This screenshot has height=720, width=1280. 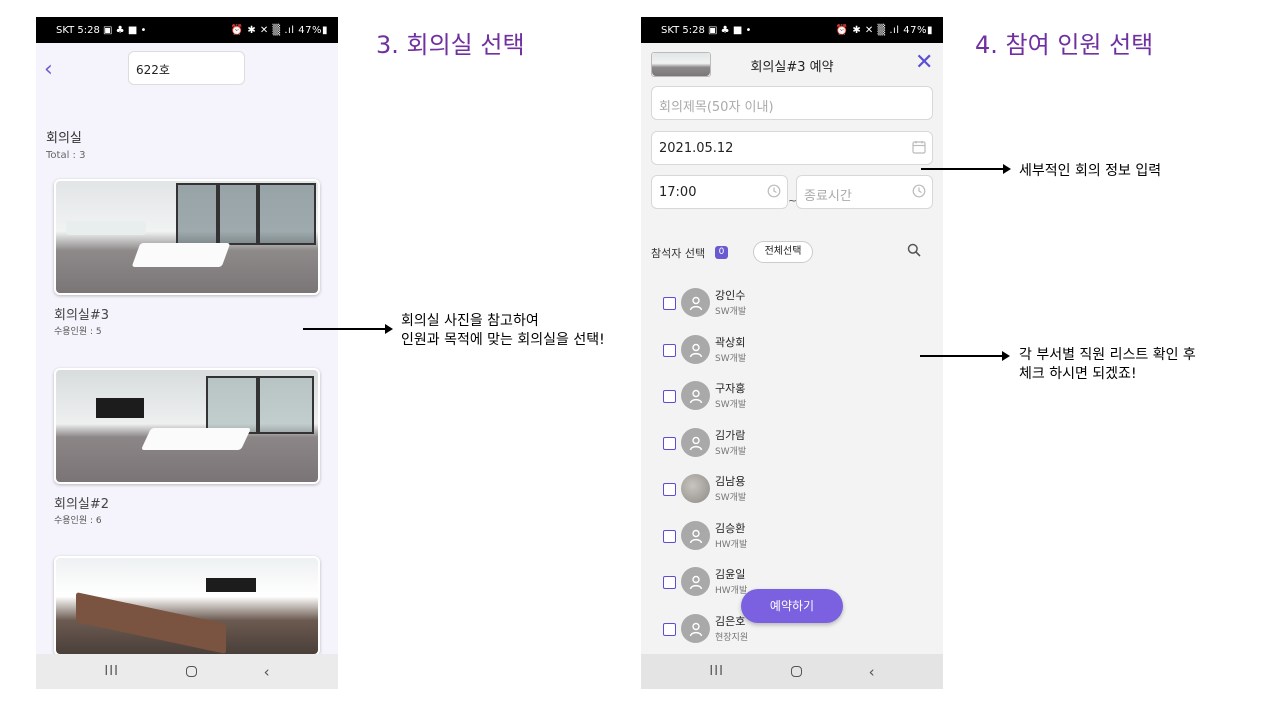 What do you see at coordinates (914, 252) in the screenshot?
I see `search-icon` at bounding box center [914, 252].